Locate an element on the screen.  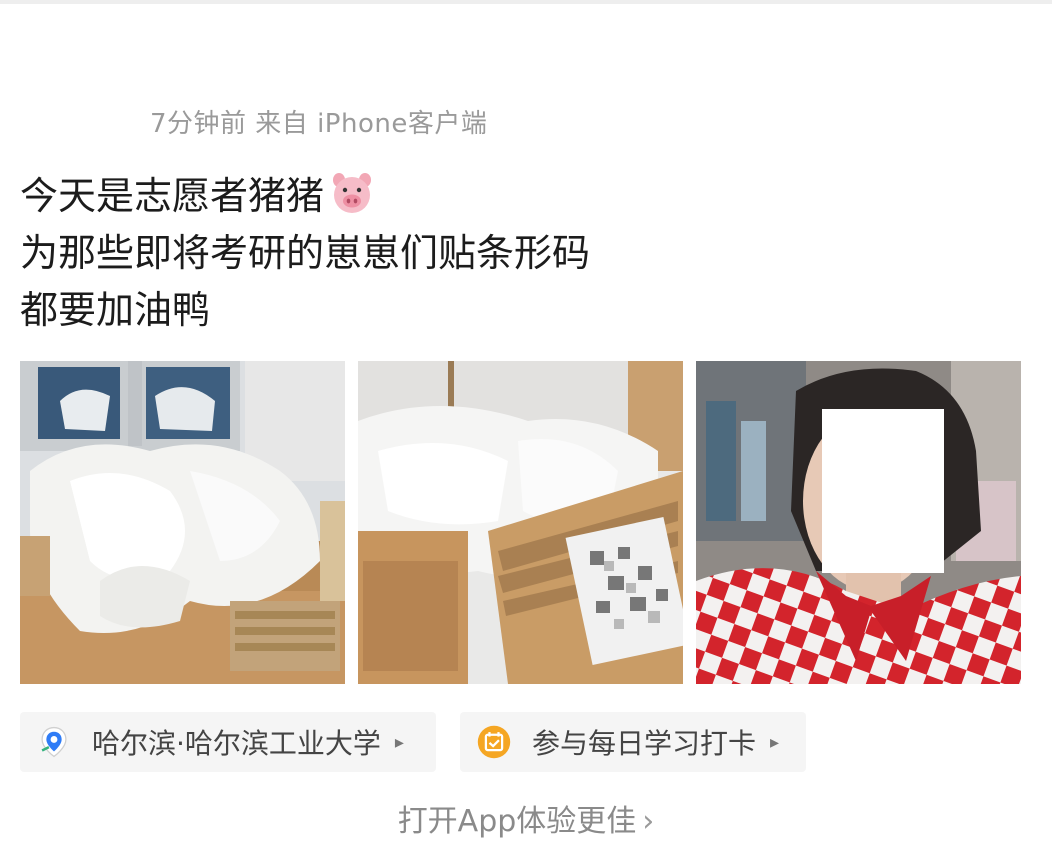
open-app-link: 打开App体验更佳 › is located at coordinates (526, 818).